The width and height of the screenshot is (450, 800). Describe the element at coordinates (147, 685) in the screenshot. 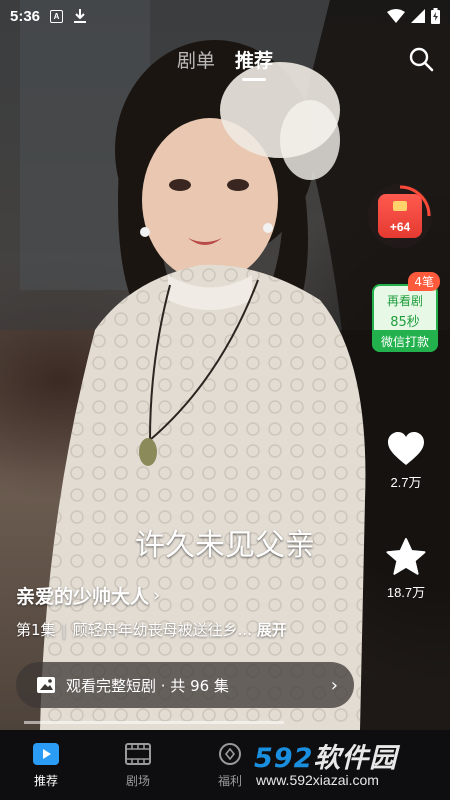

I see `watch-full-label: 观看完整短剧 · 共 96 集` at that location.